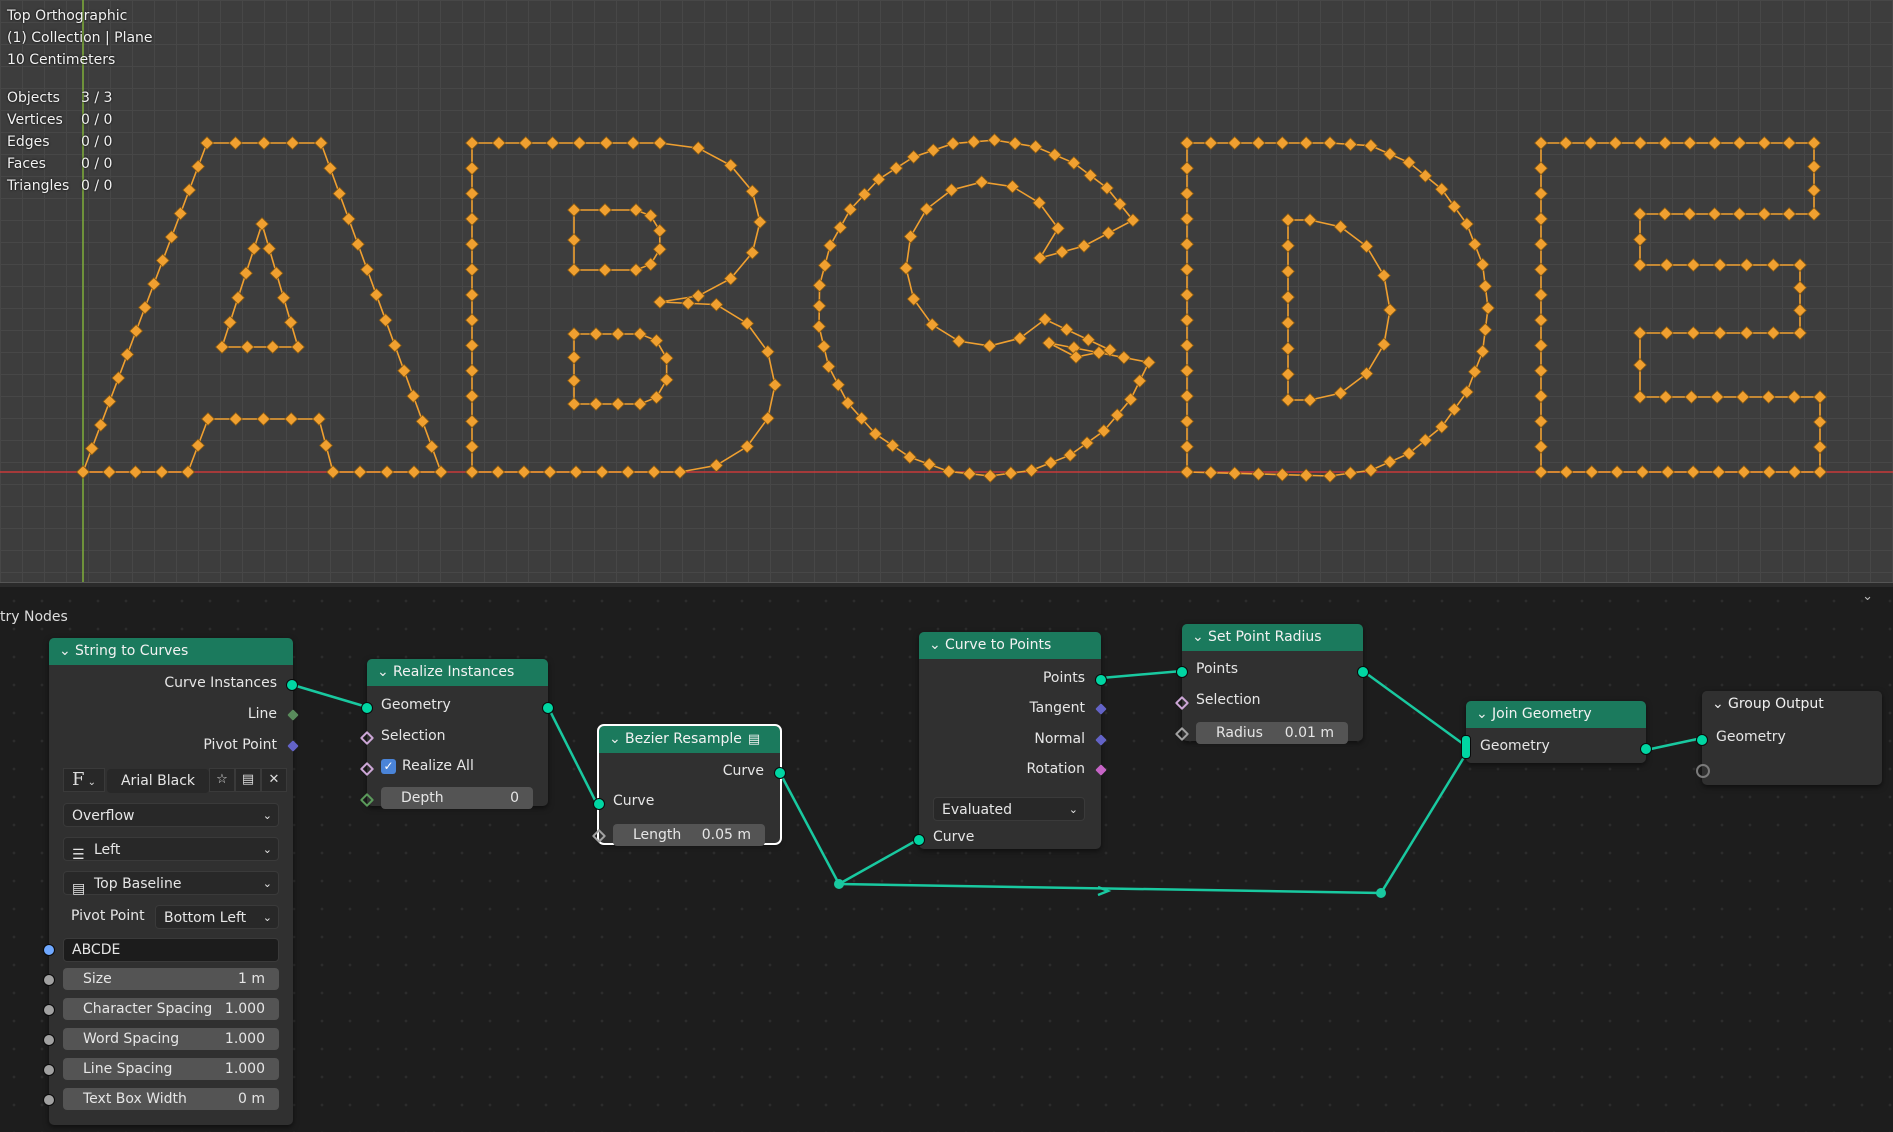 Image resolution: width=1893 pixels, height=1132 pixels. I want to click on word-spacing-field: Word Spacing 1.000, so click(171, 1039).